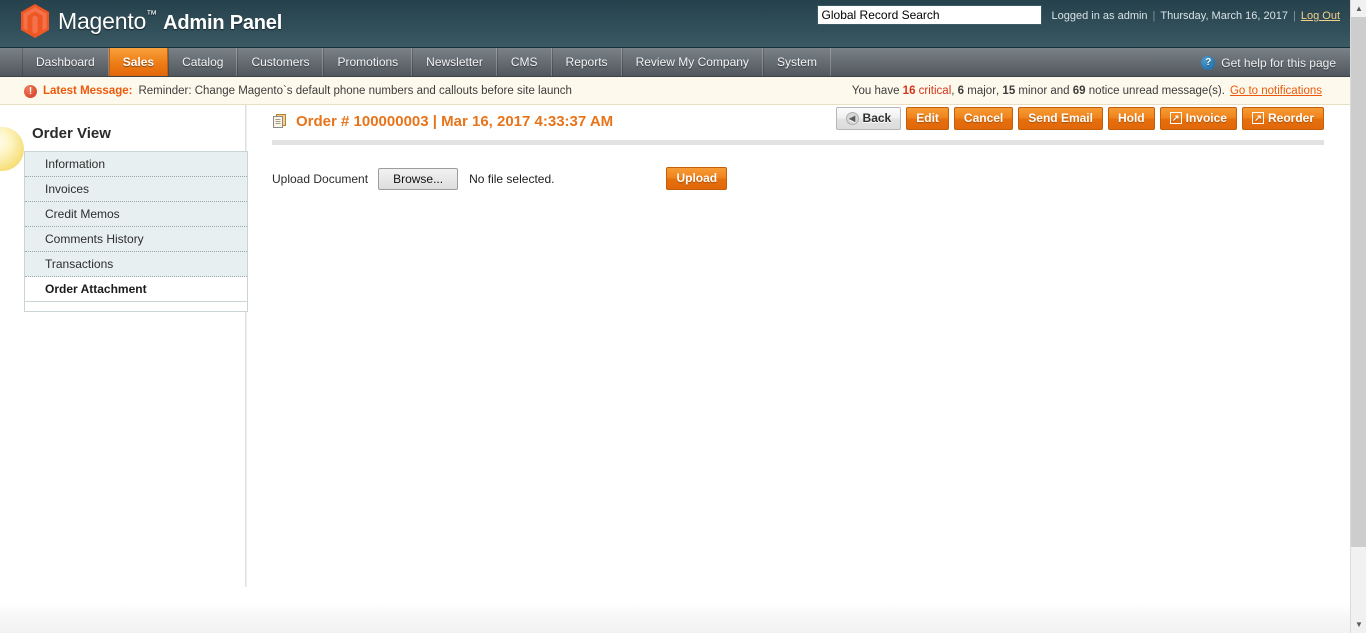 The height and width of the screenshot is (633, 1366). I want to click on logo-brand-text: Magento, so click(102, 20).